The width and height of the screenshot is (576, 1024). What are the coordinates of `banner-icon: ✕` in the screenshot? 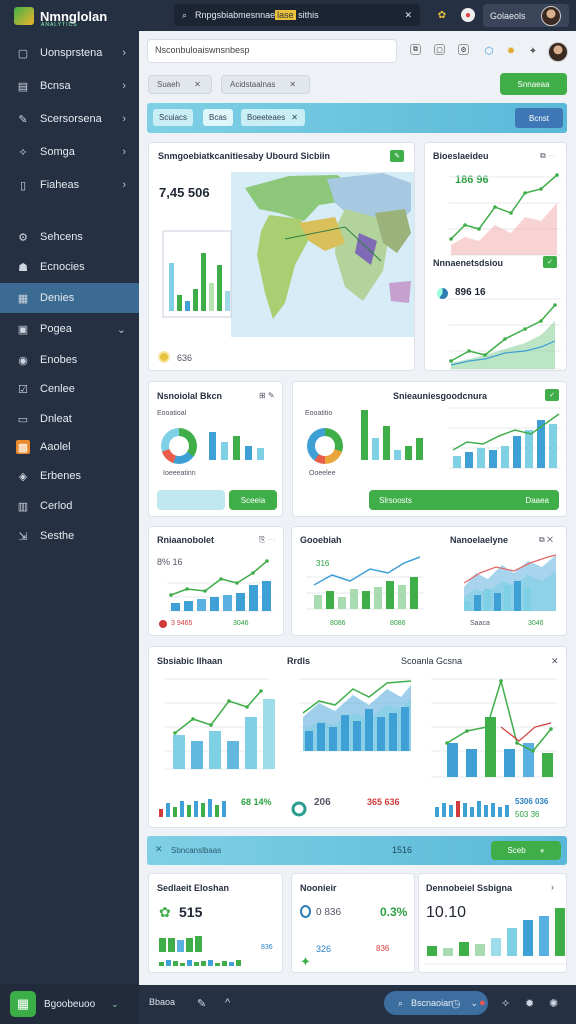 It's located at (159, 849).